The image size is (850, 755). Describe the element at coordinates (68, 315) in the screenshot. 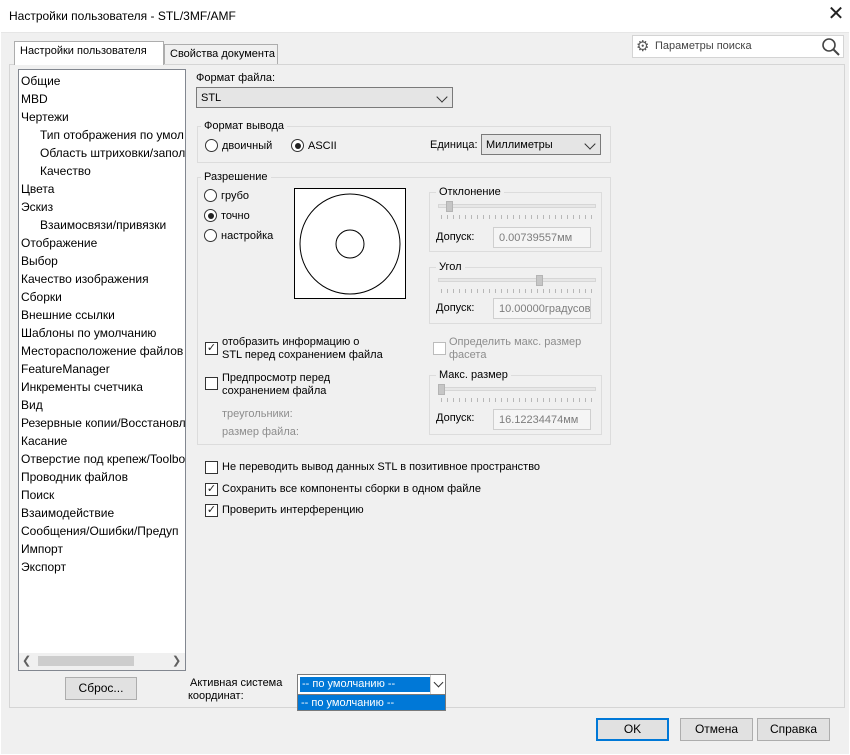

I see `tree-item-external-refs: Внешние ссылки` at that location.